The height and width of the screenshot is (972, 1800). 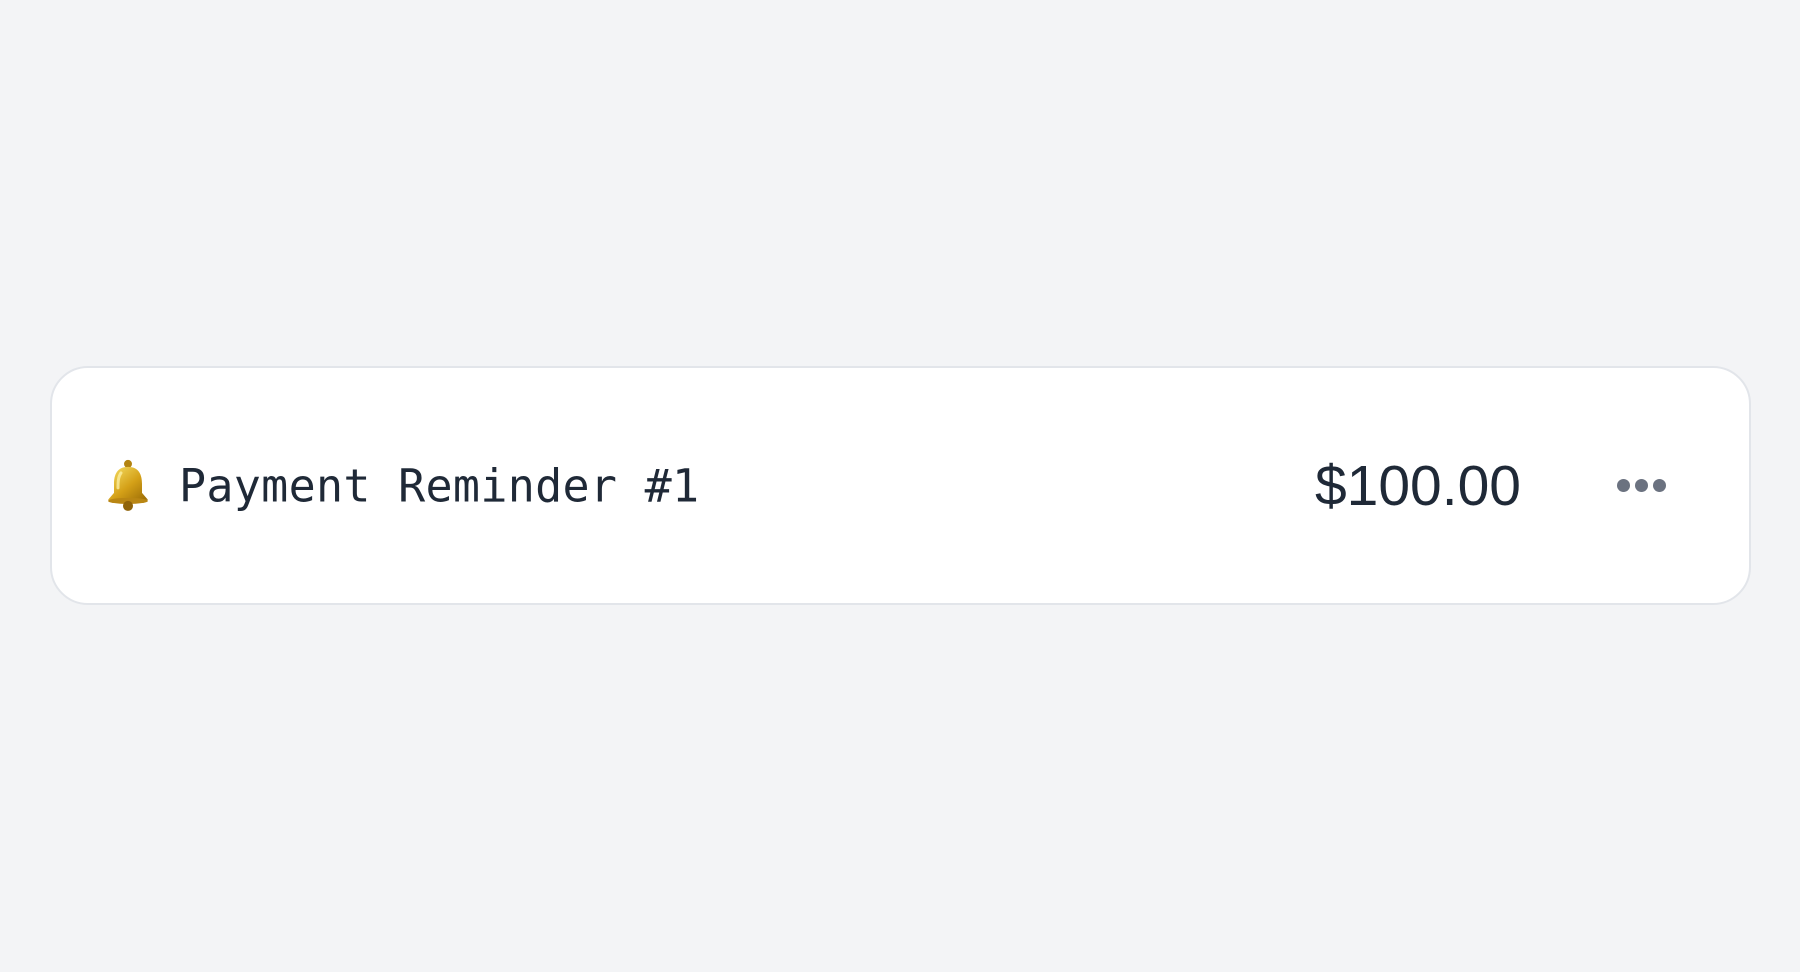 I want to click on reminder-title: Payment Reminder #1, so click(x=439, y=485).